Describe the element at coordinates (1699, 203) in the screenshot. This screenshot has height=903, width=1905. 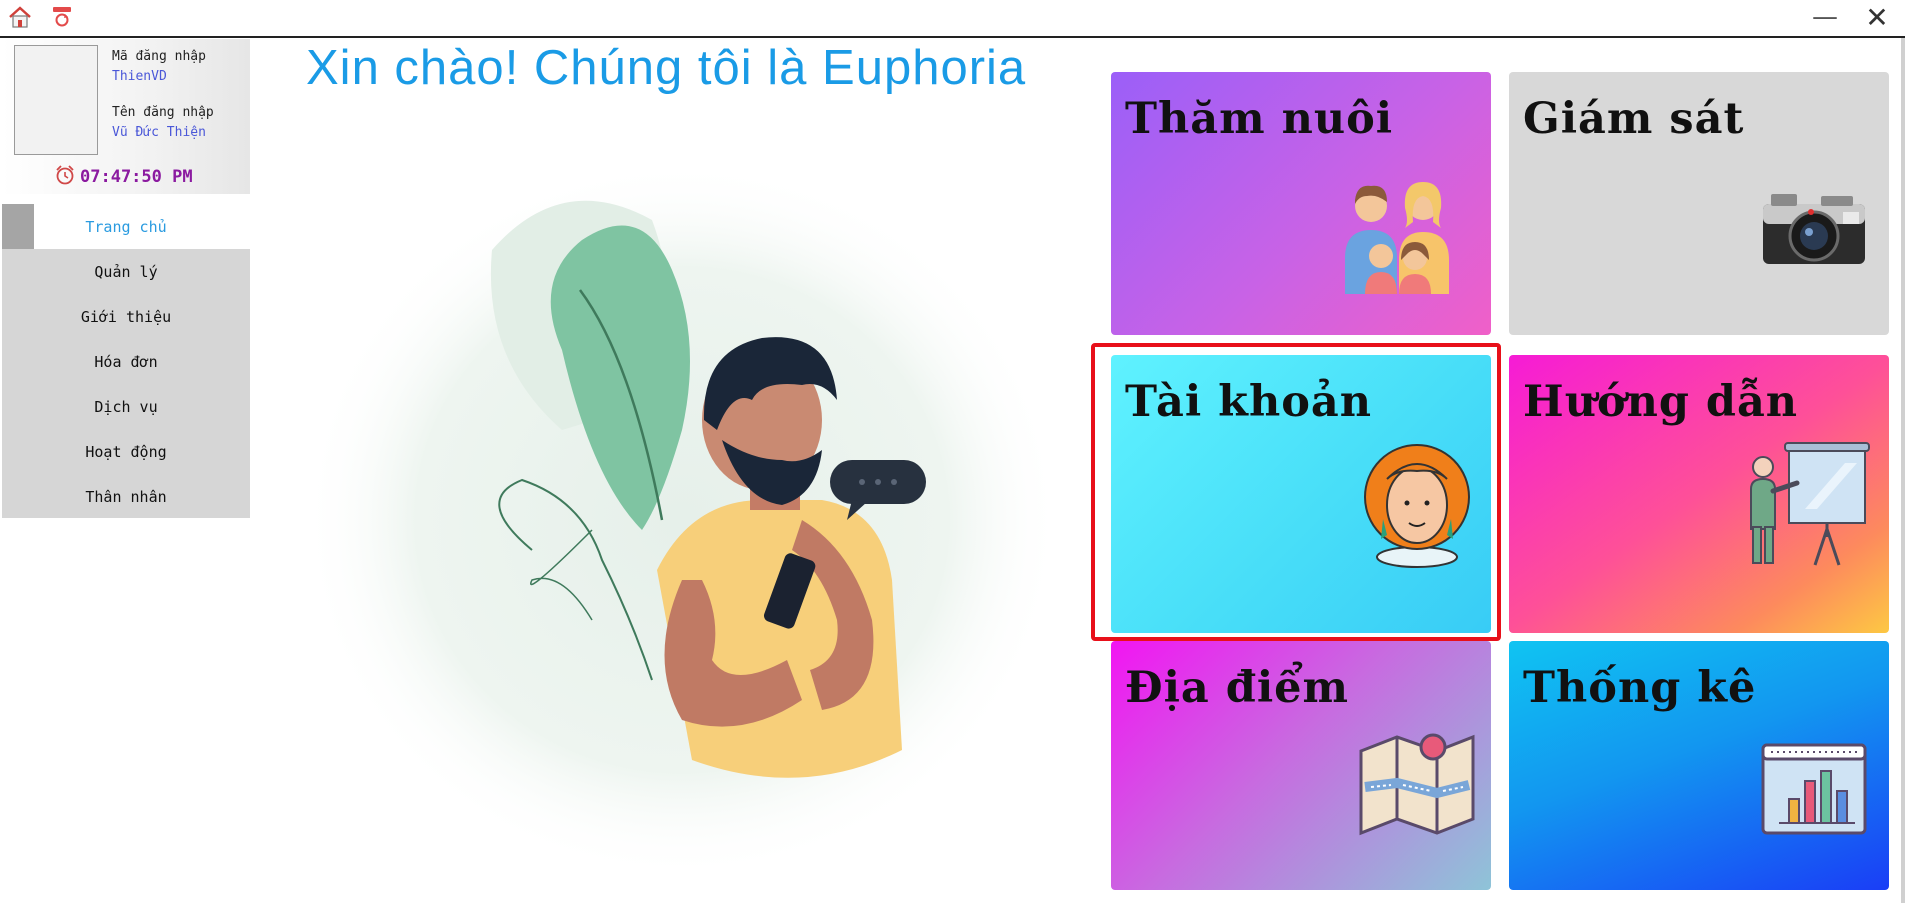
I see `tile-monitor: Giám sát` at that location.